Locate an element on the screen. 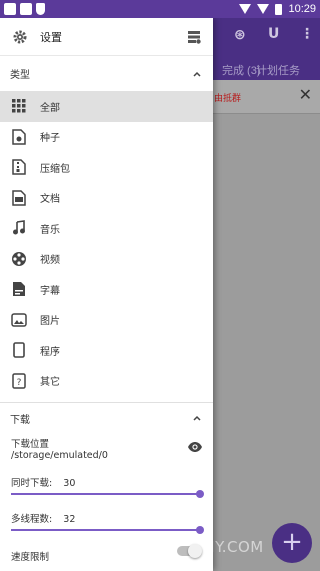  download-location-setting: 下载位置 /storage/emulated/0 is located at coordinates (106, 450).